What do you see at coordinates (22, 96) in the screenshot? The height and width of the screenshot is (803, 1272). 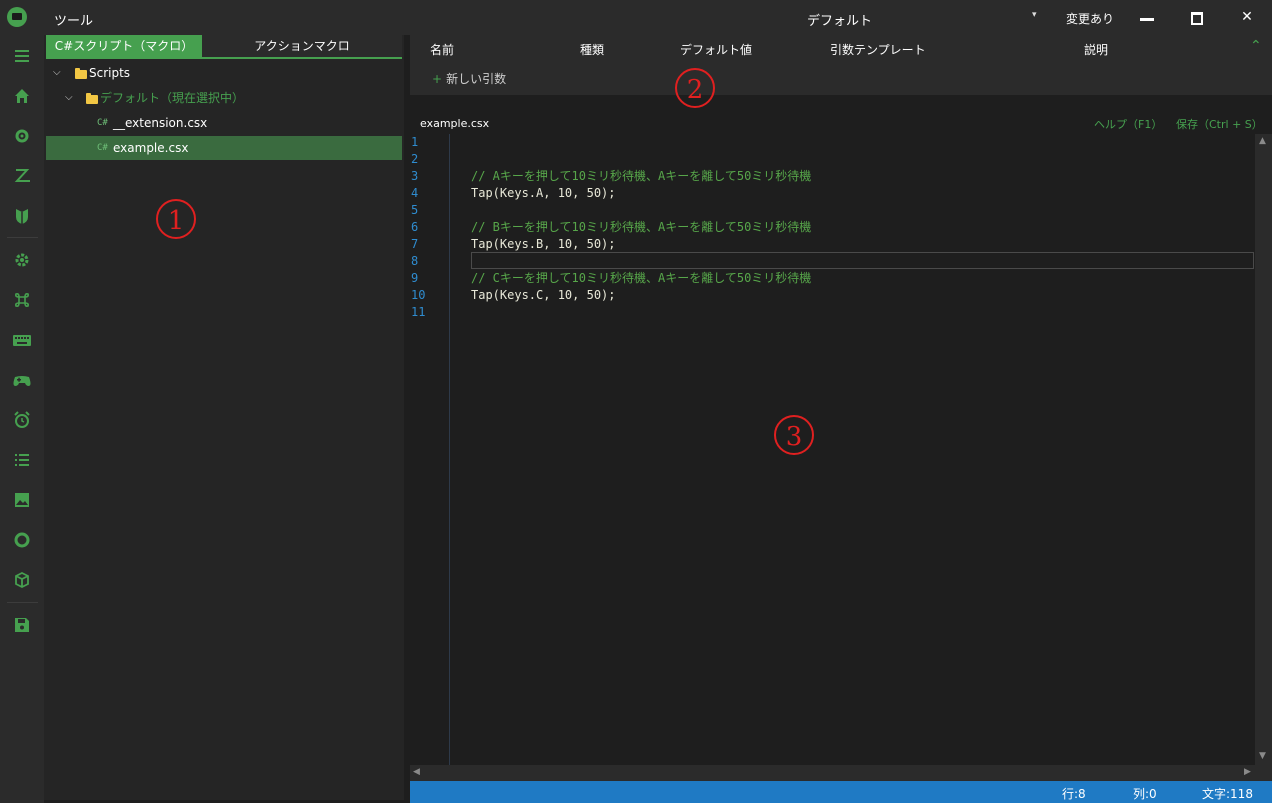 I see `home-icon` at bounding box center [22, 96].